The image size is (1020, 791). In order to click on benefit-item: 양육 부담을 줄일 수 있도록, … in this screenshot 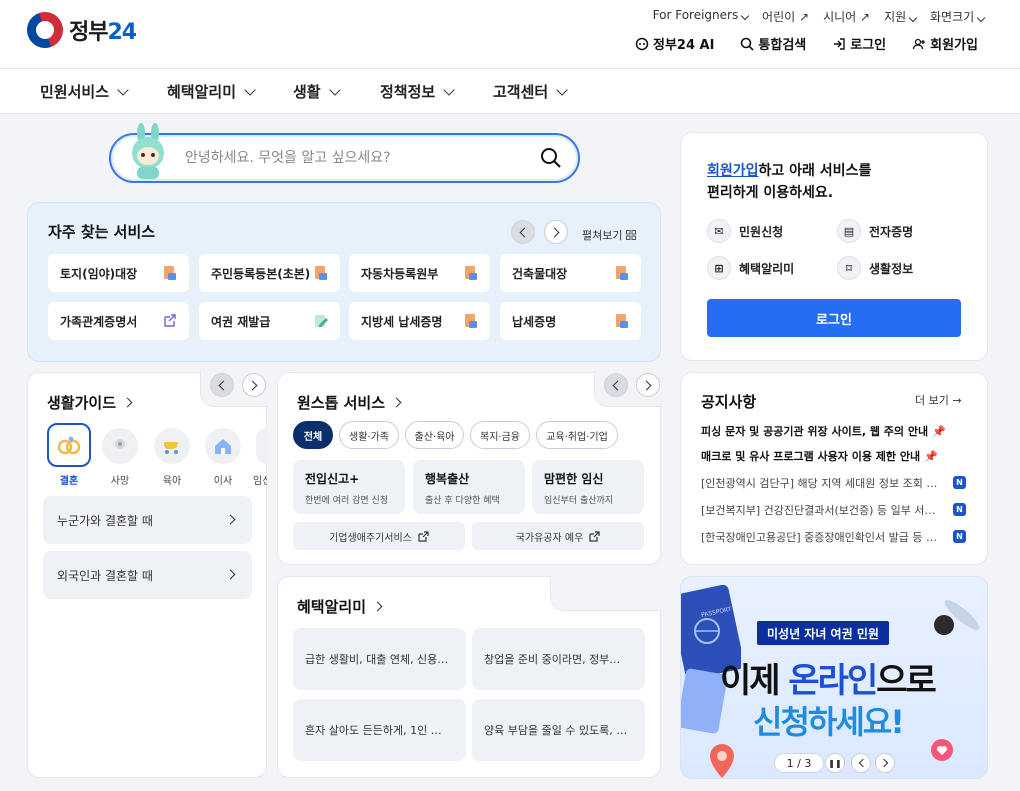, I will do `click(558, 730)`.